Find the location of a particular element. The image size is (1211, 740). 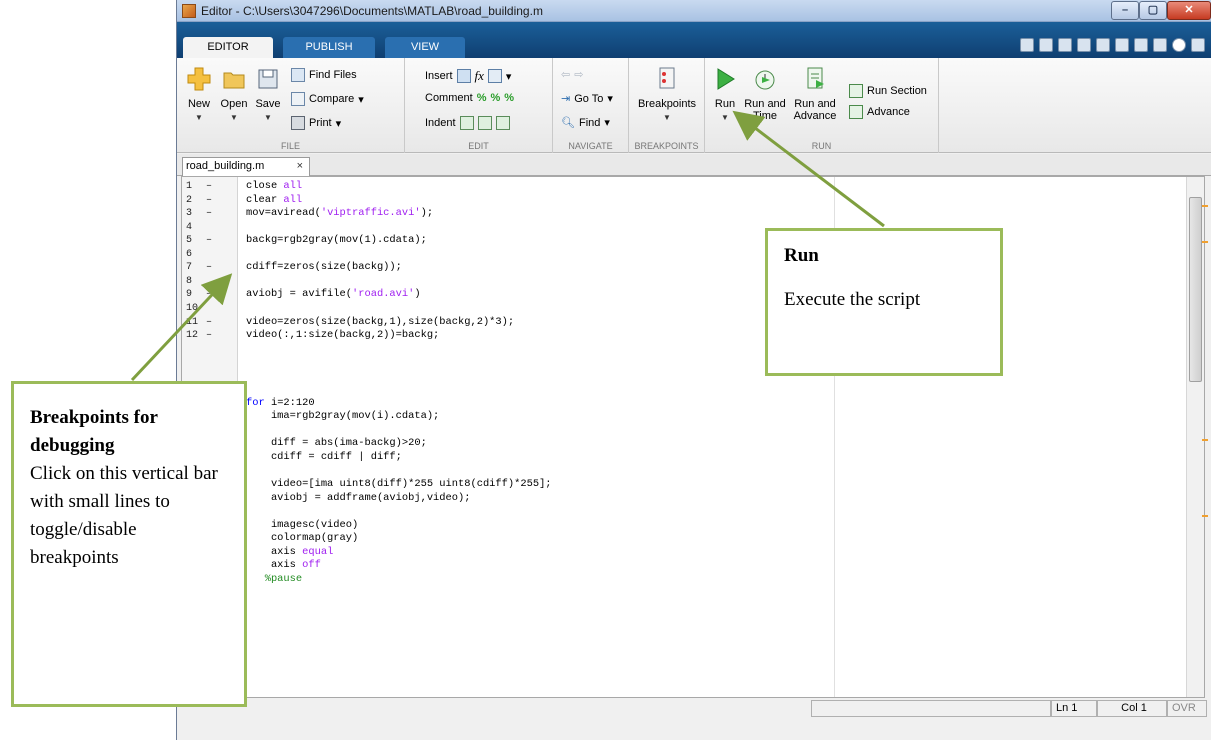

code-line: cdiff = cdiff | diff; is located at coordinates (324, 458).